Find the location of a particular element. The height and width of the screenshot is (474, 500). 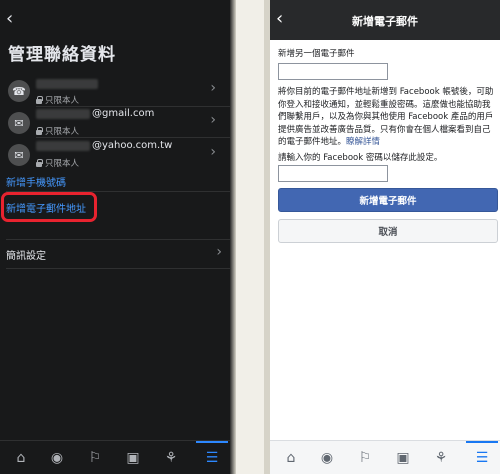

contact-row-yahoo: ✉ @yahoo.com.tw 只限本人 › is located at coordinates (115, 156).